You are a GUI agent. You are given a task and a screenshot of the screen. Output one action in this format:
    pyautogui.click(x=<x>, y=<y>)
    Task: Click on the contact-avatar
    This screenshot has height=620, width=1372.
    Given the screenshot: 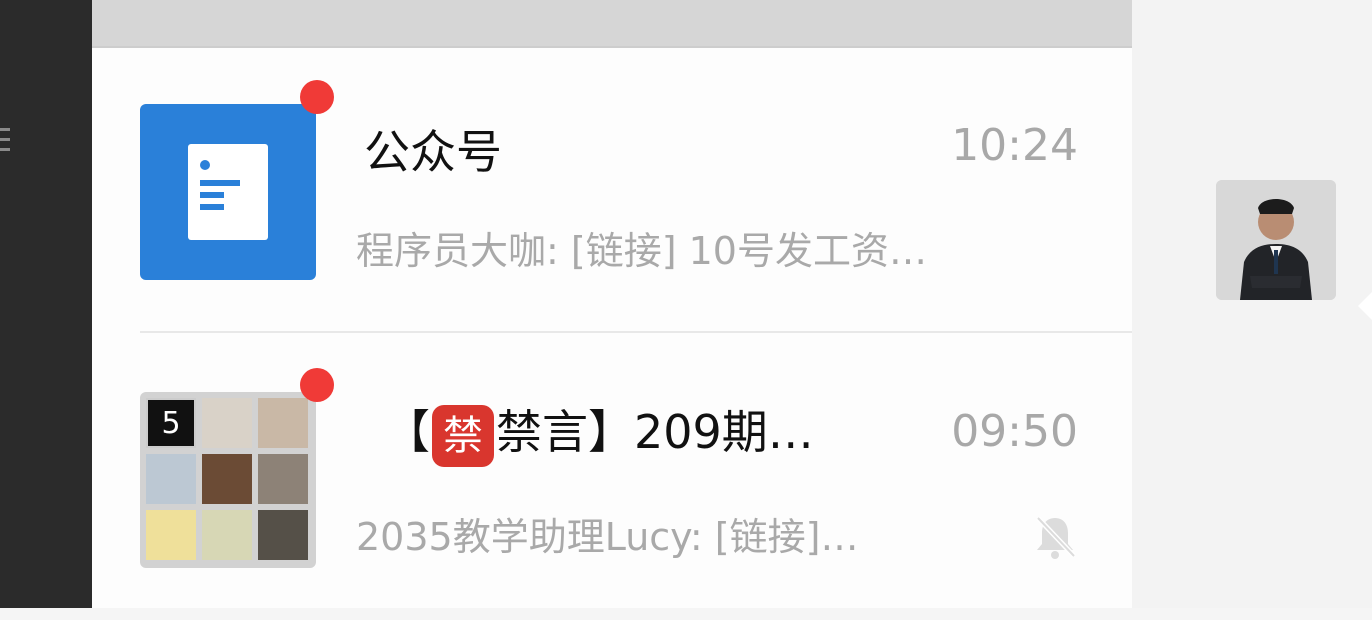 What is the action you would take?
    pyautogui.click(x=1276, y=240)
    